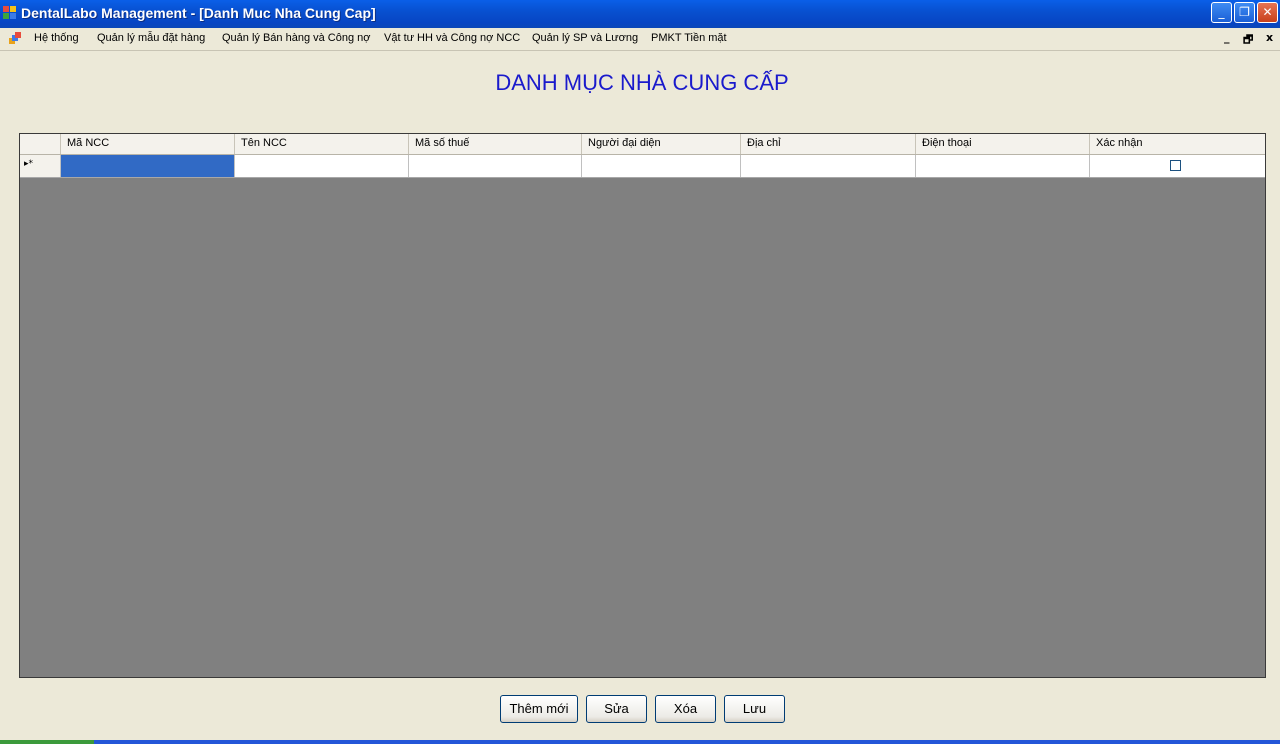  Describe the element at coordinates (40, 144) in the screenshot. I see `grid-corner-header` at that location.